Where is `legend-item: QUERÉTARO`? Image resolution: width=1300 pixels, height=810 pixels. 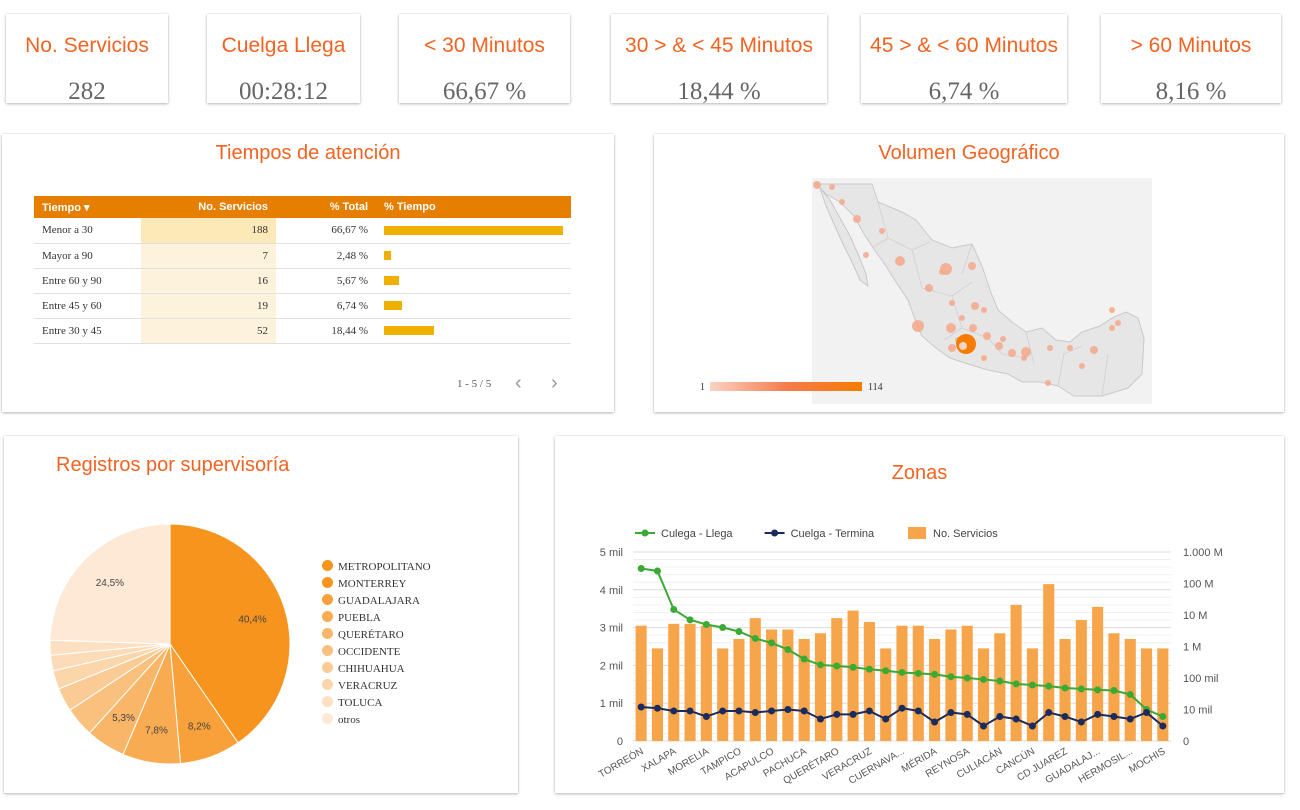
legend-item: QUERÉTARO is located at coordinates (363, 634).